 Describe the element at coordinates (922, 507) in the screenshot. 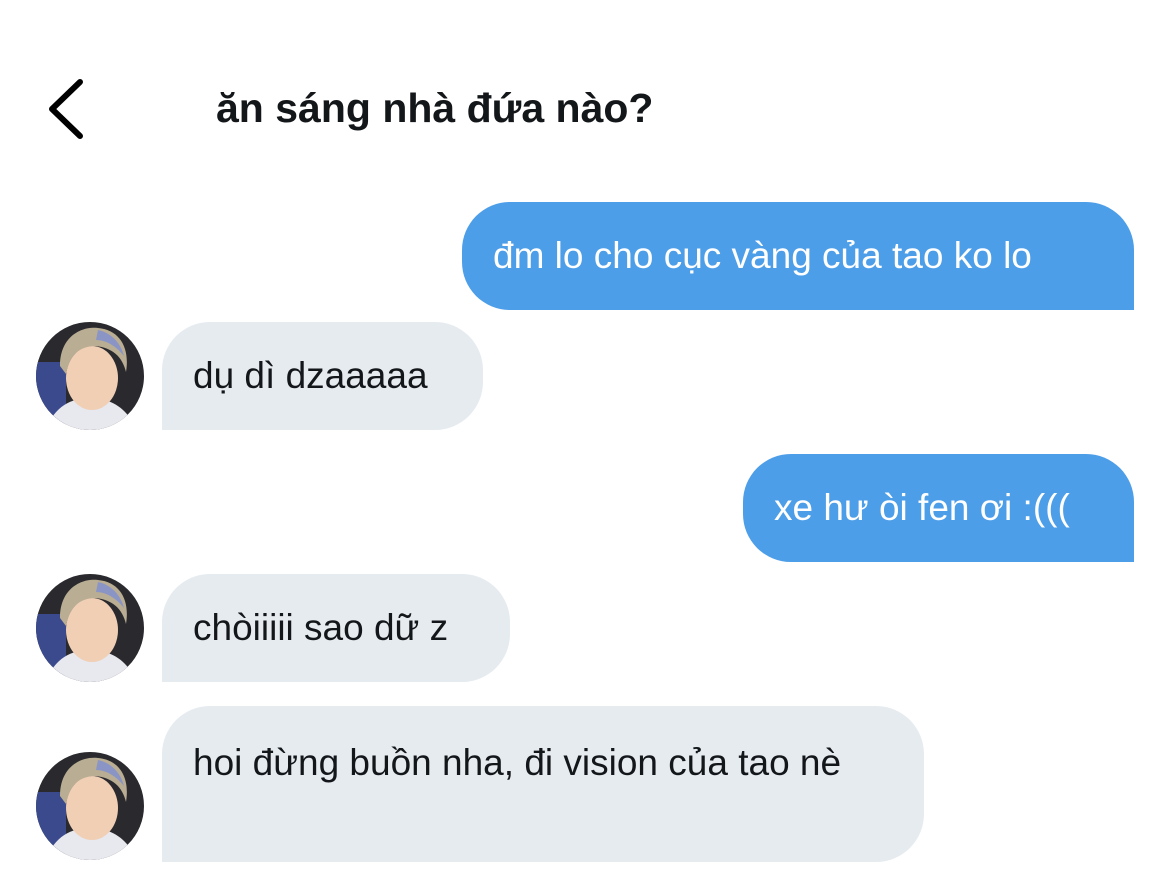

I see `message-text: xe hư òi fen ơi :(((` at that location.